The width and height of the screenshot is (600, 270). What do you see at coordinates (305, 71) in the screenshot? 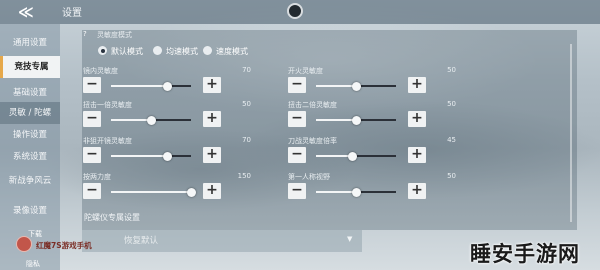
I see `slider-label: 开火灵敏度` at bounding box center [305, 71].